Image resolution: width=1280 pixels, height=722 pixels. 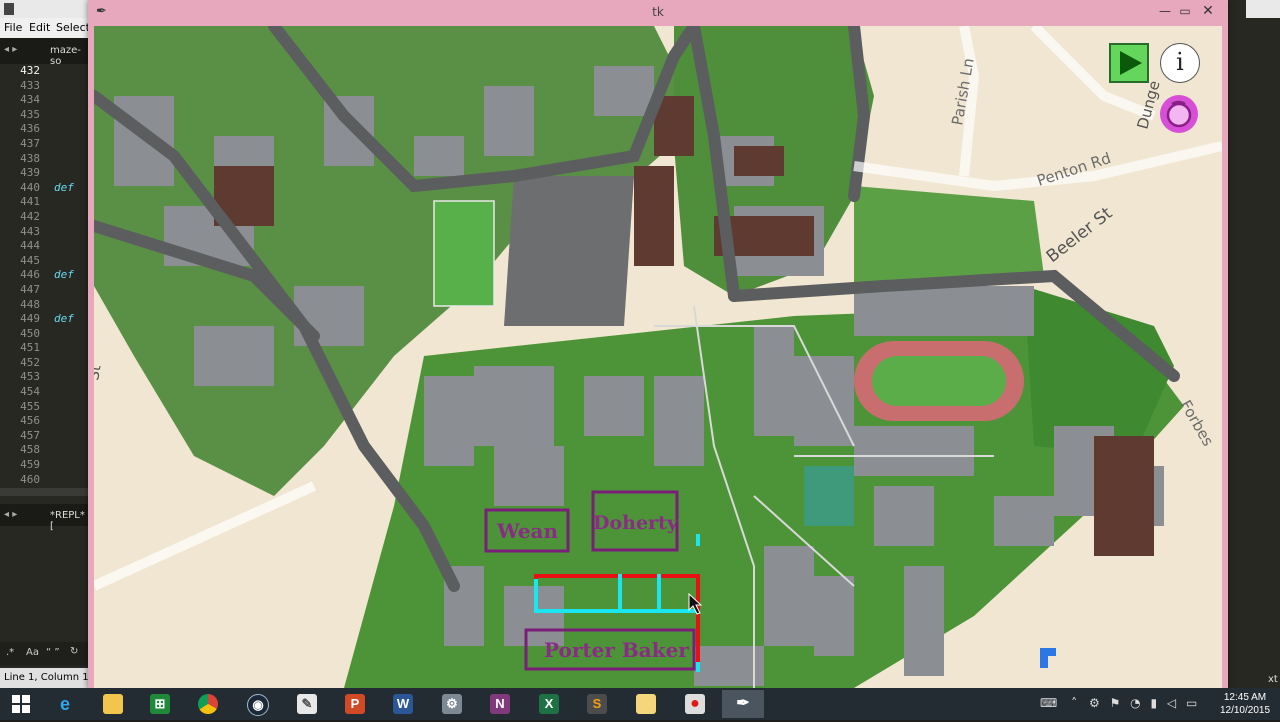 I want to click on taskbar-paint: ✎, so click(x=307, y=704).